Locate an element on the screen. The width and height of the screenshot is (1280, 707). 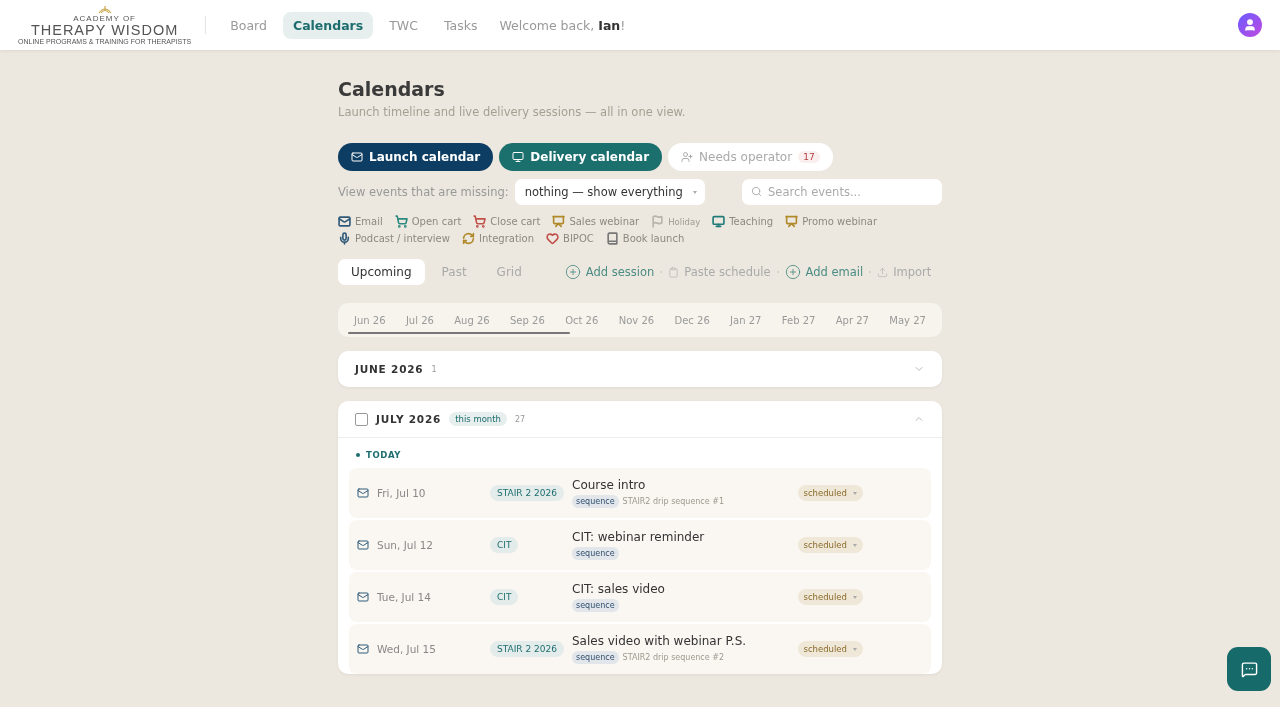
legend-item: Open cart is located at coordinates (428, 221).